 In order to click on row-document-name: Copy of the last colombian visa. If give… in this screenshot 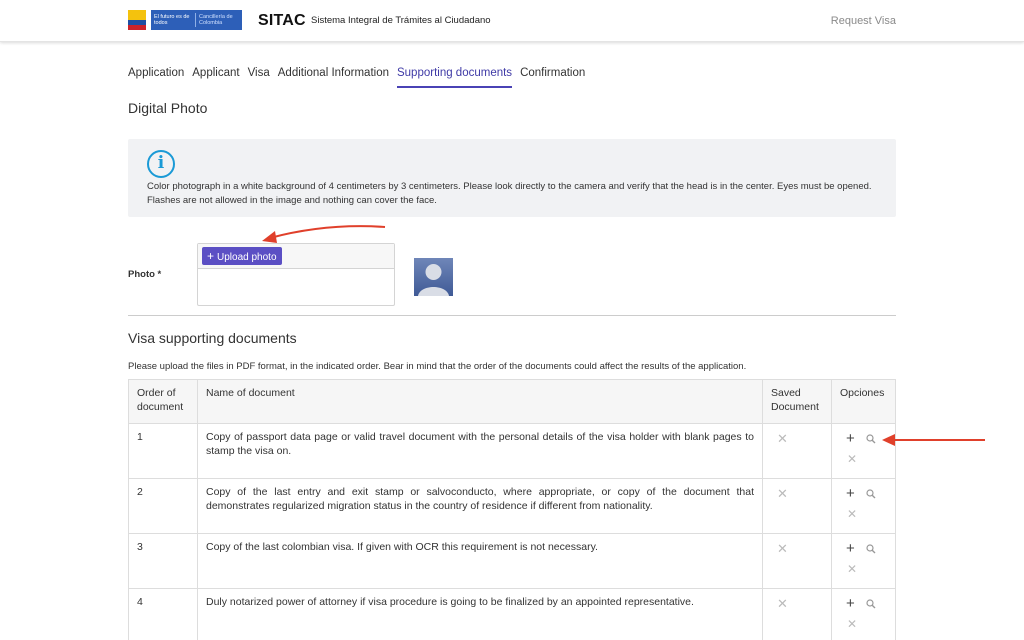, I will do `click(480, 561)`.